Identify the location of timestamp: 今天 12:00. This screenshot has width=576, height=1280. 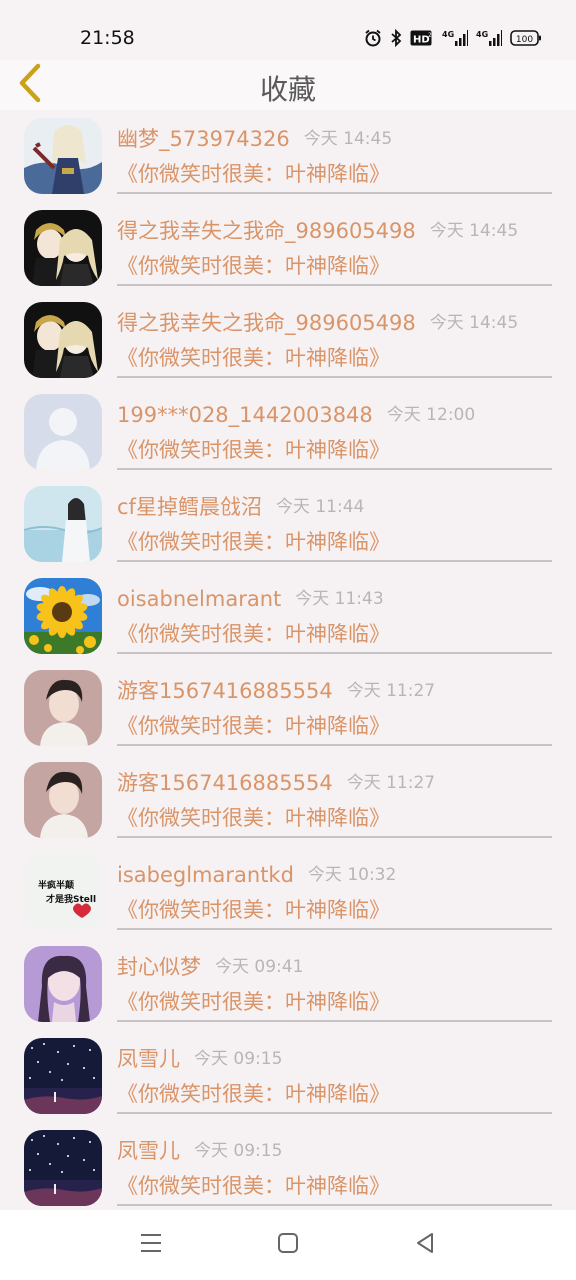
(431, 415).